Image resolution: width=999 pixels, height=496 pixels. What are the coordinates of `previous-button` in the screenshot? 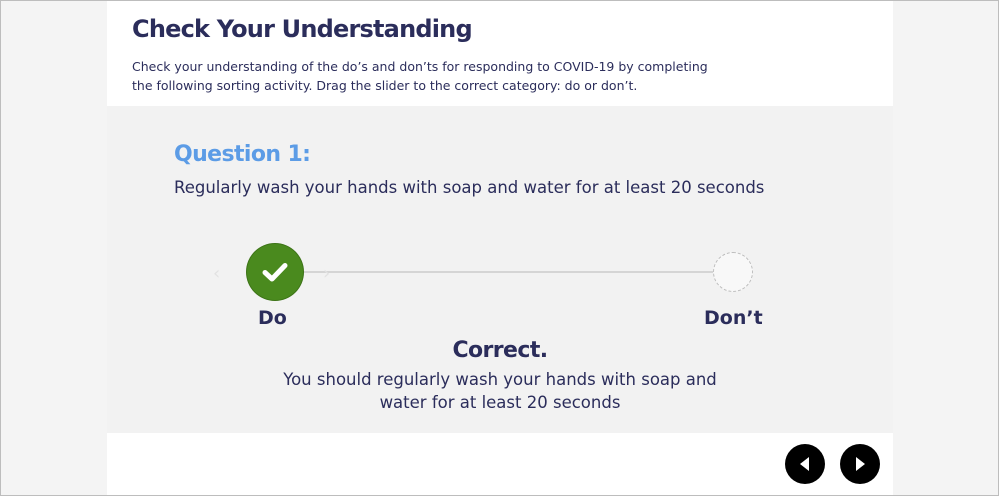 It's located at (805, 464).